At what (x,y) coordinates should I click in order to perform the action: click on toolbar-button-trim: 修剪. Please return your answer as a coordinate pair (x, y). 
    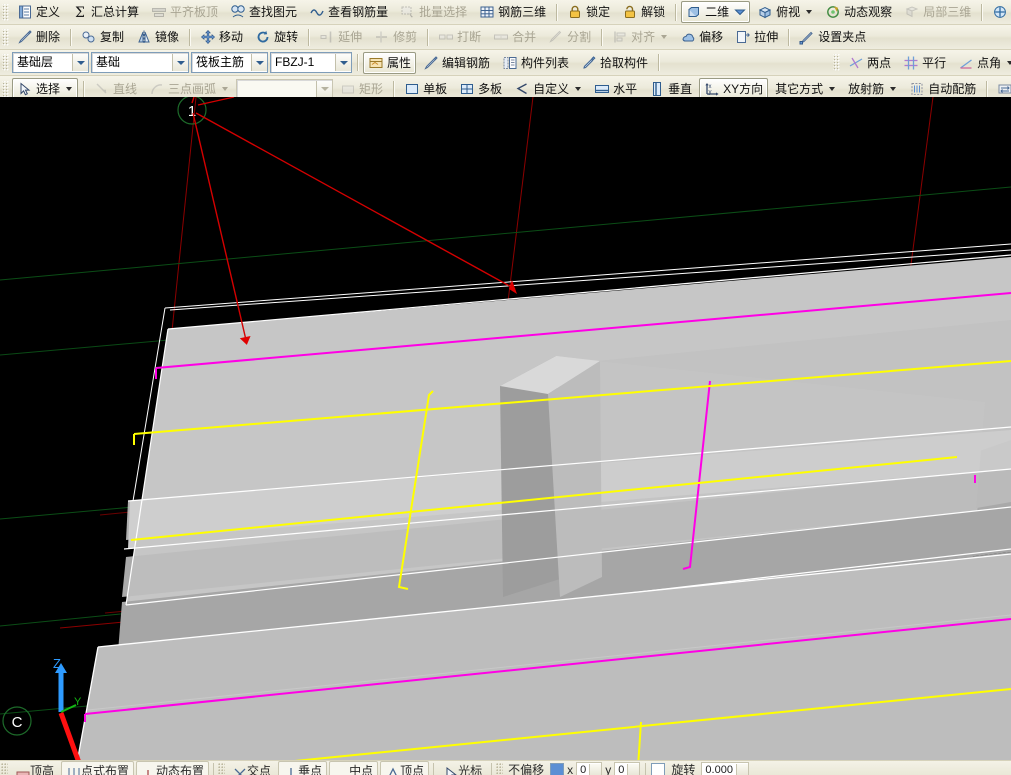
    Looking at the image, I should click on (395, 37).